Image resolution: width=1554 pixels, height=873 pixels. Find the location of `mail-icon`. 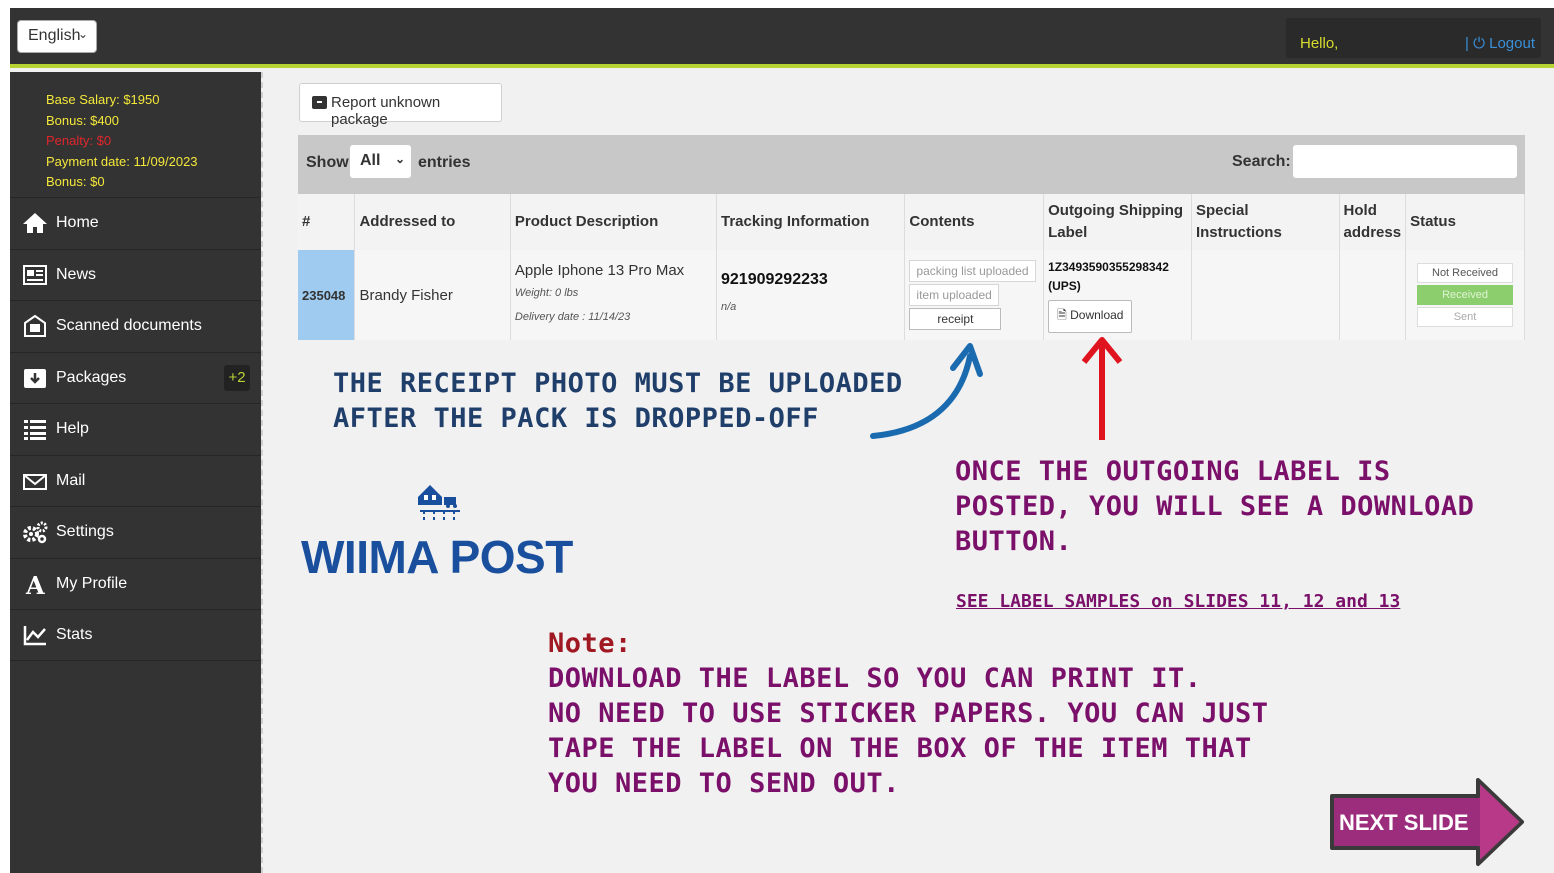

mail-icon is located at coordinates (35, 481).